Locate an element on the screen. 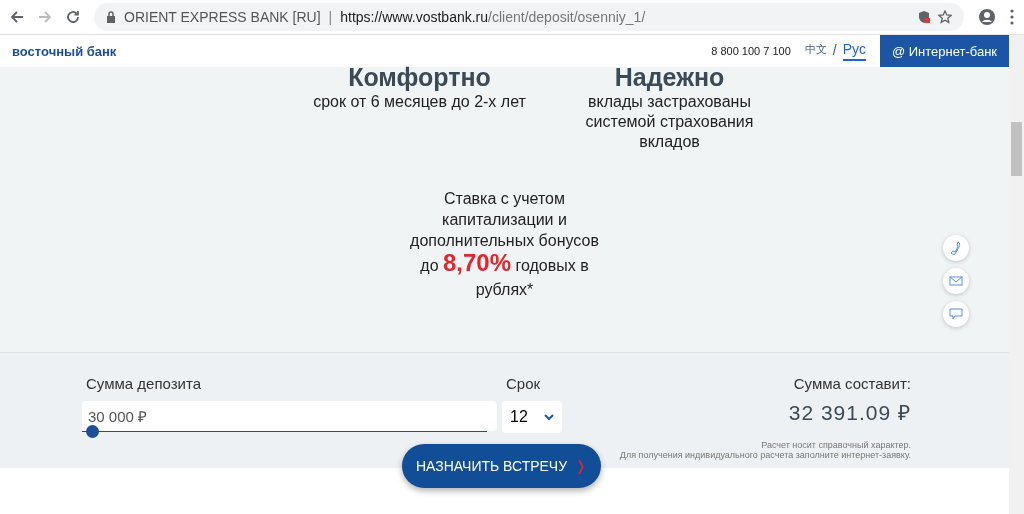 Image resolution: width=1024 pixels, height=514 pixels. bank-logo: восточный банк is located at coordinates (355, 51).